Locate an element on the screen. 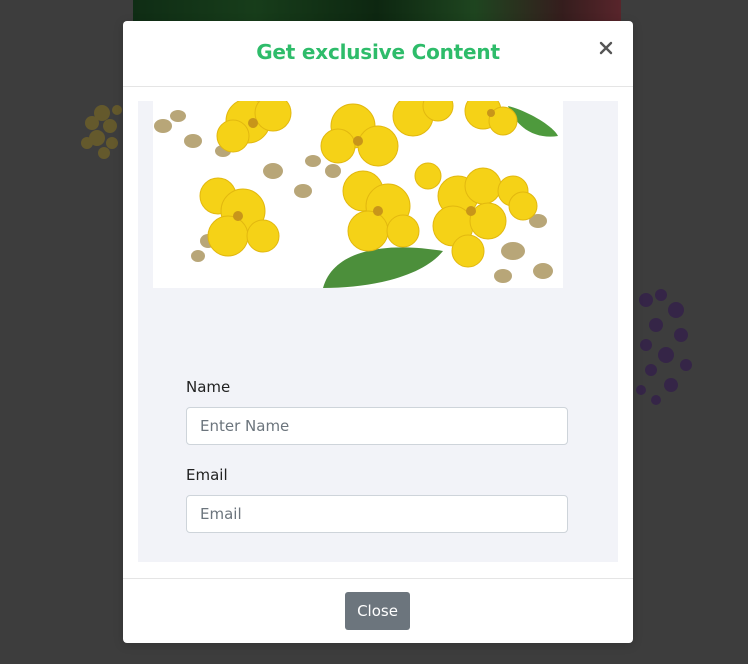  close-button: Close is located at coordinates (377, 611).